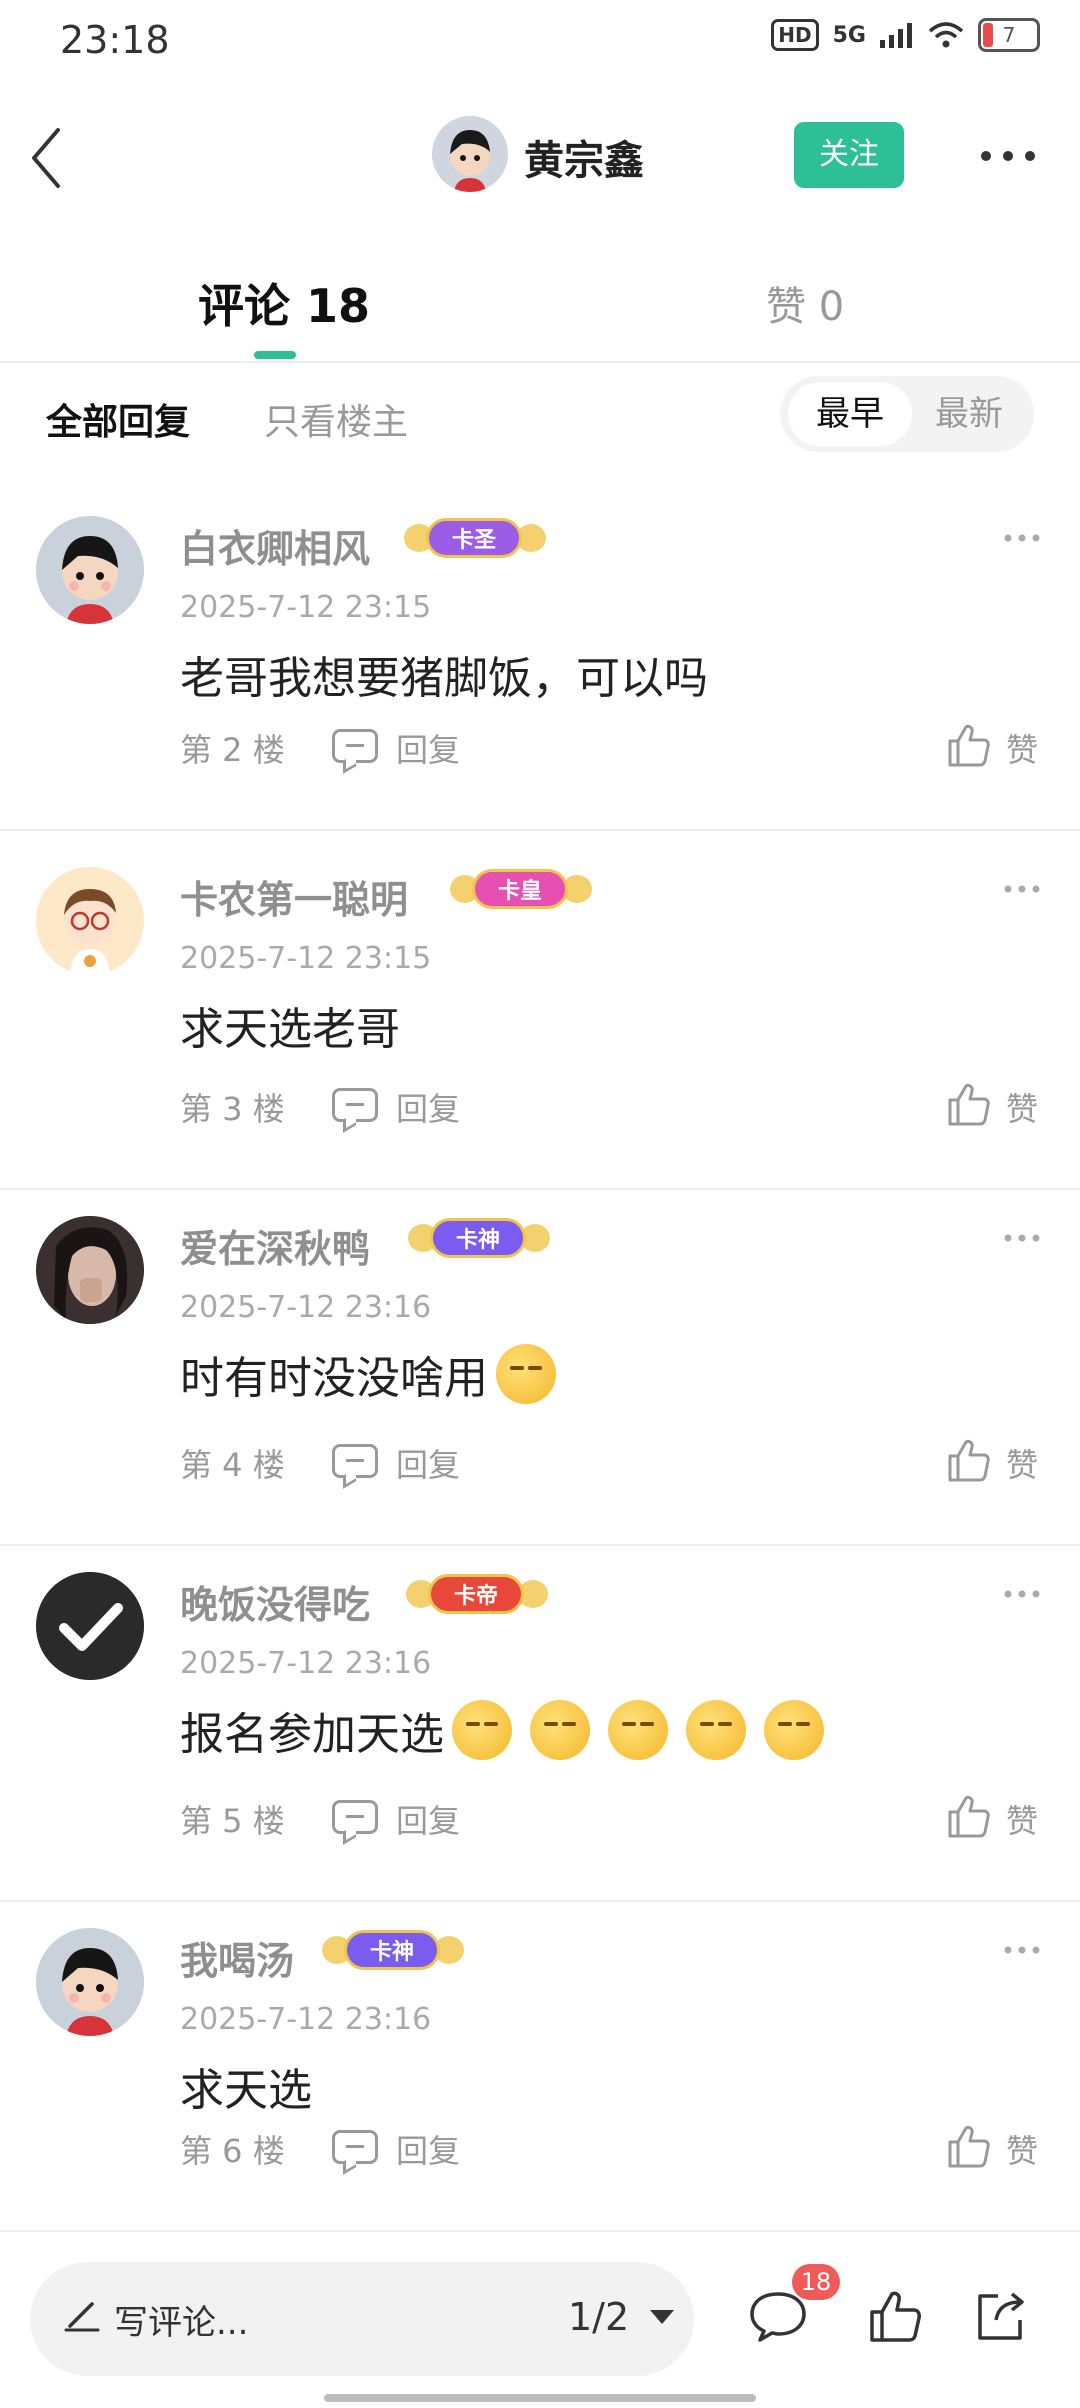 The image size is (1080, 2408). What do you see at coordinates (988, 35) in the screenshot?
I see `battery-level` at bounding box center [988, 35].